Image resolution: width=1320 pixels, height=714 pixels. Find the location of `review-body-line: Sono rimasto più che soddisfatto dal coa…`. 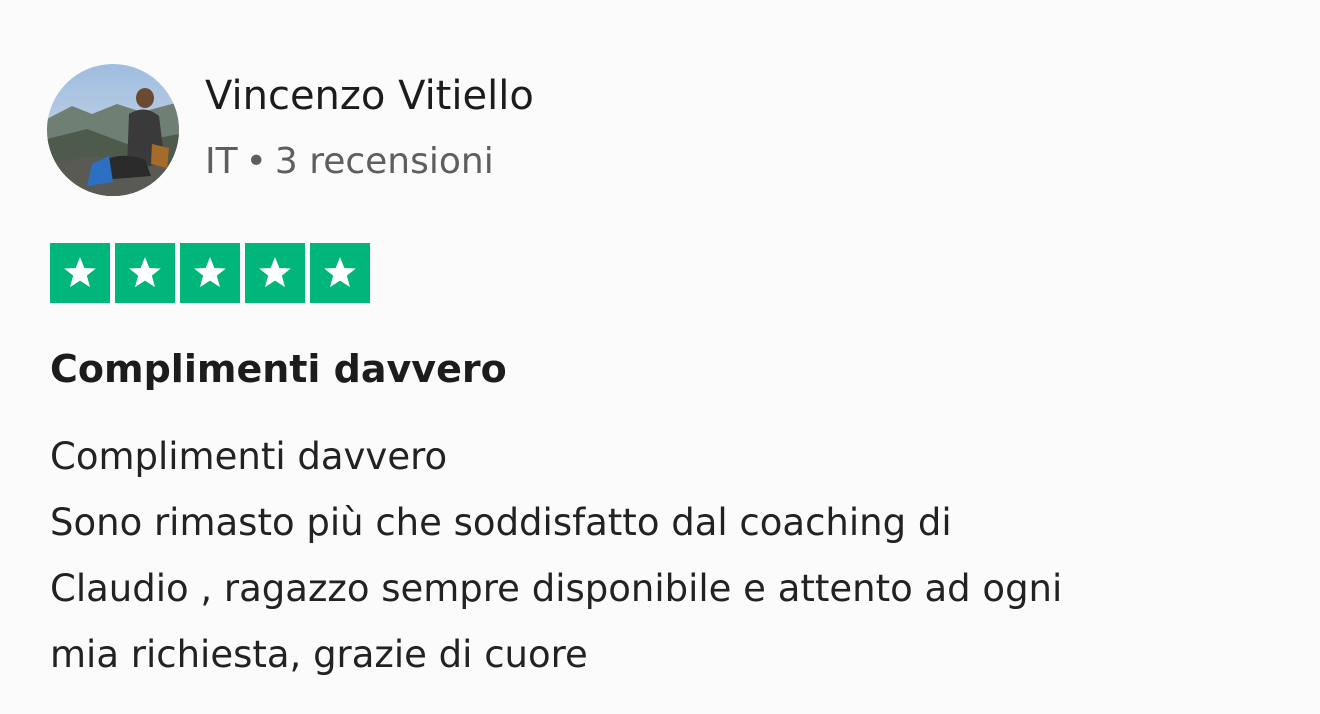

review-body-line: Sono rimasto più che soddisfatto dal coa… is located at coordinates (501, 522).